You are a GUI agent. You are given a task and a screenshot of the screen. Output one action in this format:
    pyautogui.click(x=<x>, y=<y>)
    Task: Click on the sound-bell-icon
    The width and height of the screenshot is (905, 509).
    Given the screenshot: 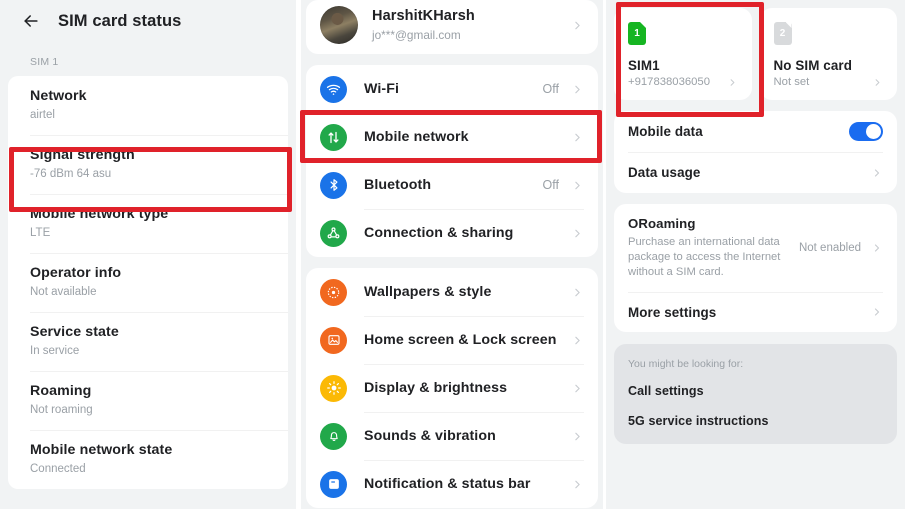 What is the action you would take?
    pyautogui.click(x=333, y=436)
    